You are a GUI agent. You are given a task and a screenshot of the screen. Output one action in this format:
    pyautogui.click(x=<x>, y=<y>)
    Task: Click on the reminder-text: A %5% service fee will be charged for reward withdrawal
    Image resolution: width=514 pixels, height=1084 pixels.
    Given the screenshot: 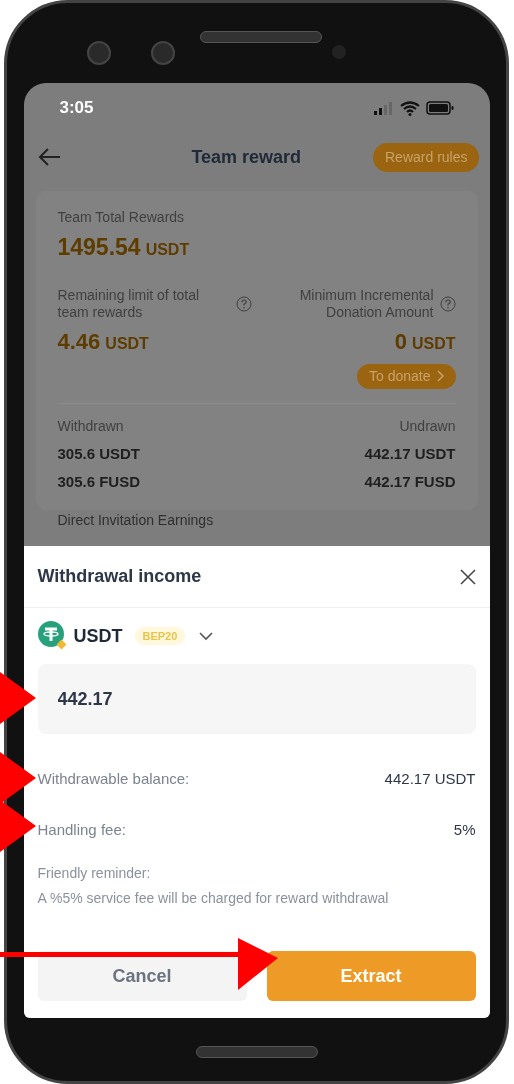 What is the action you would take?
    pyautogui.click(x=213, y=898)
    